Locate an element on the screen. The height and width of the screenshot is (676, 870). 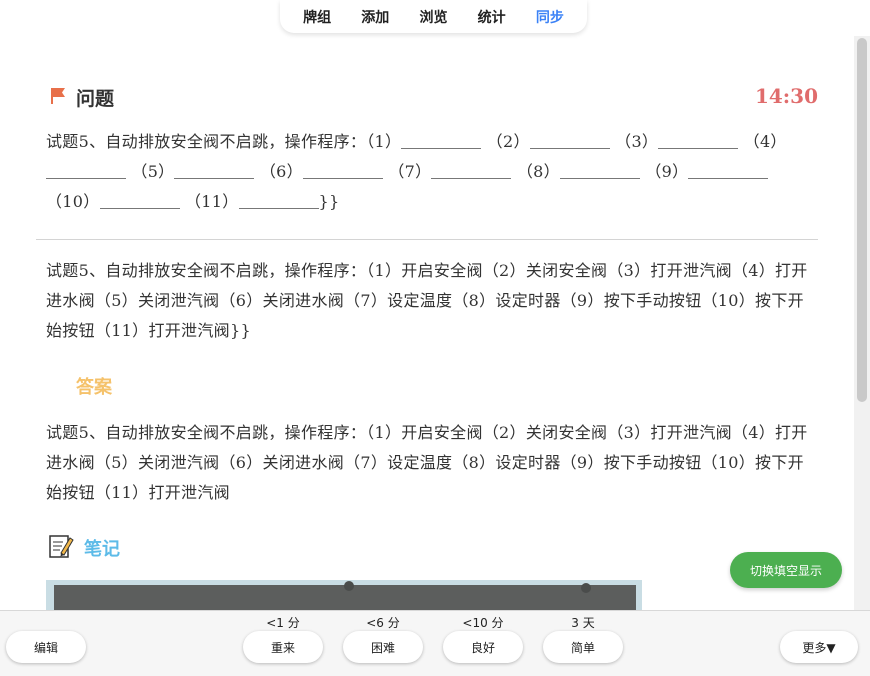
edit-button: 编辑 is located at coordinates (46, 647).